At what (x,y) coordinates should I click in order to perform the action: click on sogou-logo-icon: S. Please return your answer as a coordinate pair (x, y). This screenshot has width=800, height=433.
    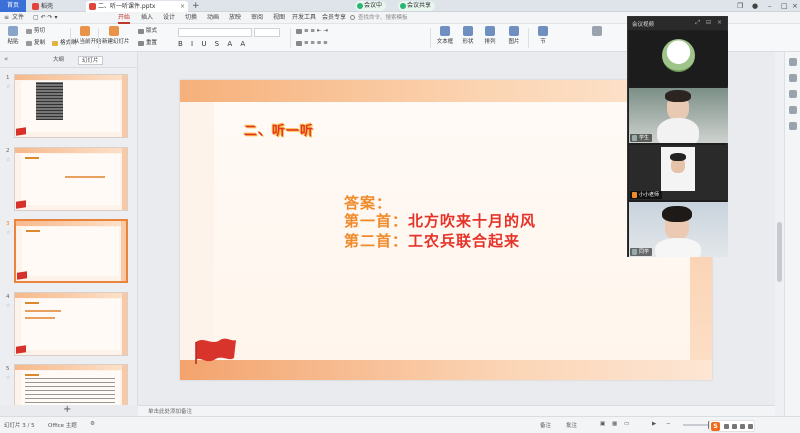
    Looking at the image, I should click on (715, 426).